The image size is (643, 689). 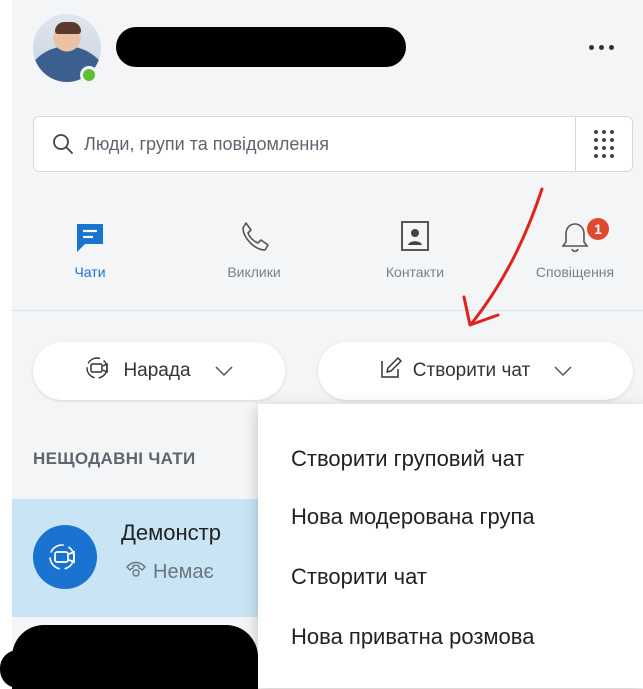 What do you see at coordinates (391, 371) in the screenshot?
I see `compose-icon` at bounding box center [391, 371].